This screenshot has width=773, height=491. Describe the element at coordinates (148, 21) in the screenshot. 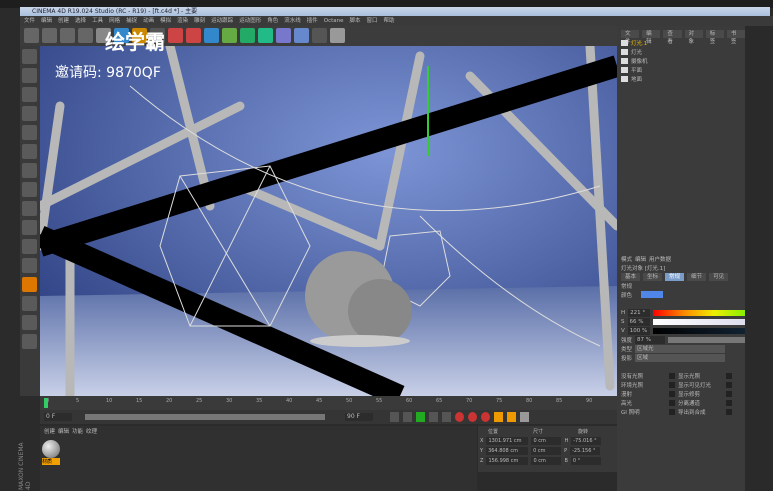

I see `menu-item: 动画` at that location.